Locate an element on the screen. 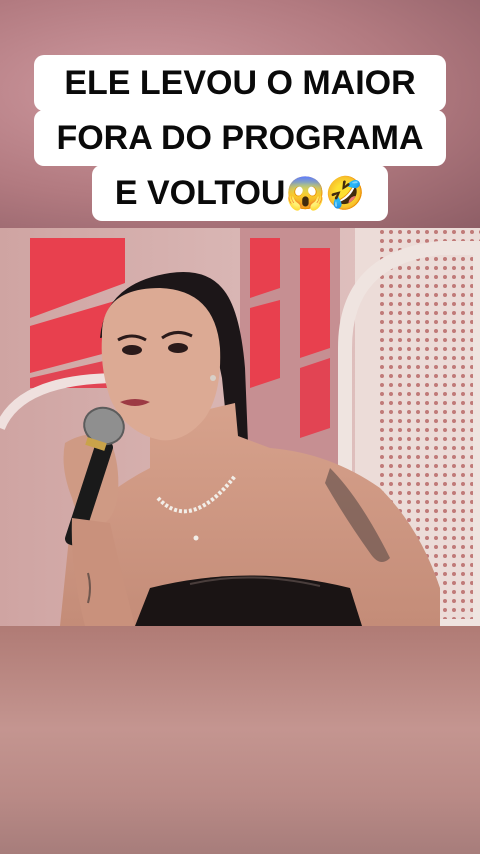  caption-line-3: E VOLTOU😱🤣 is located at coordinates (240, 193).